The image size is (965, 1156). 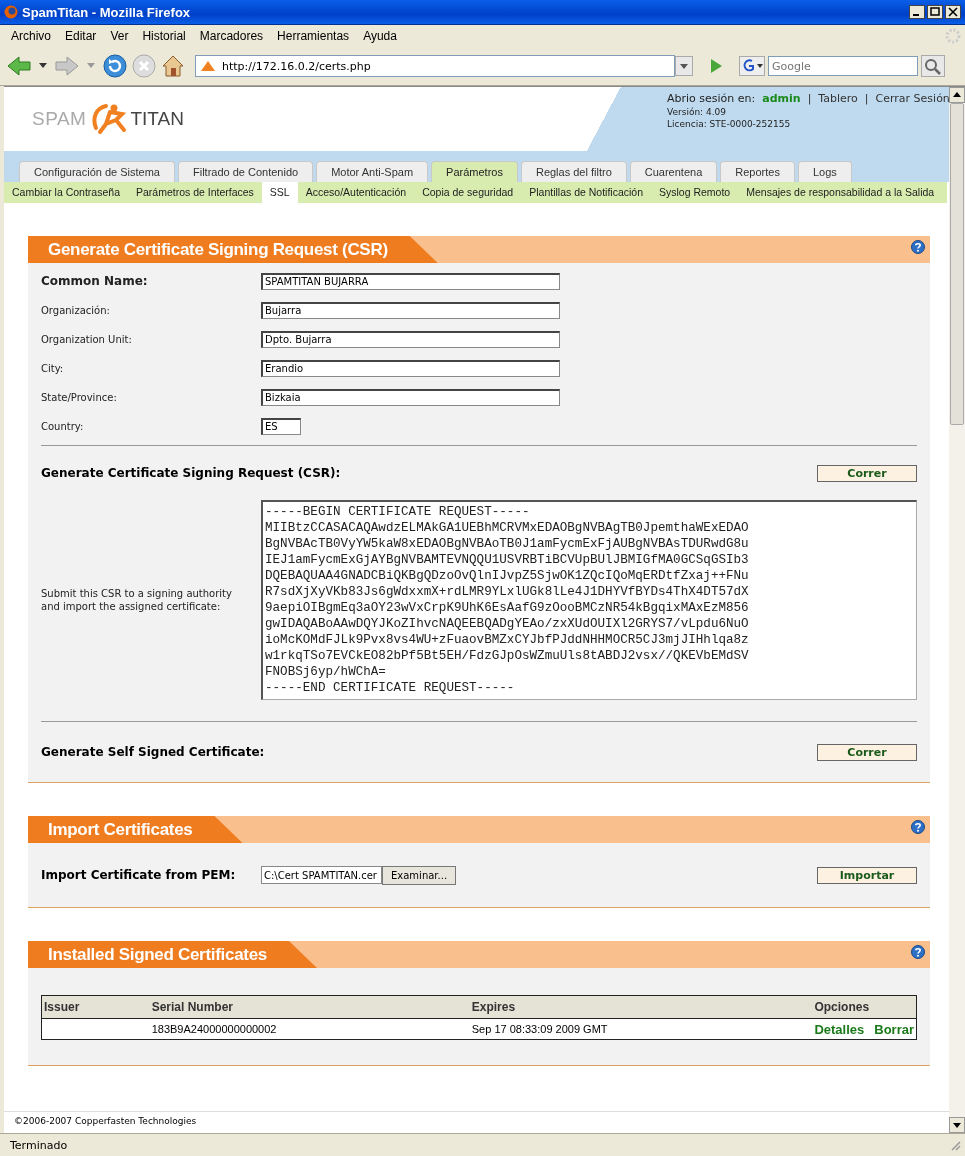 I want to click on csr-text-area, so click(x=589, y=600).